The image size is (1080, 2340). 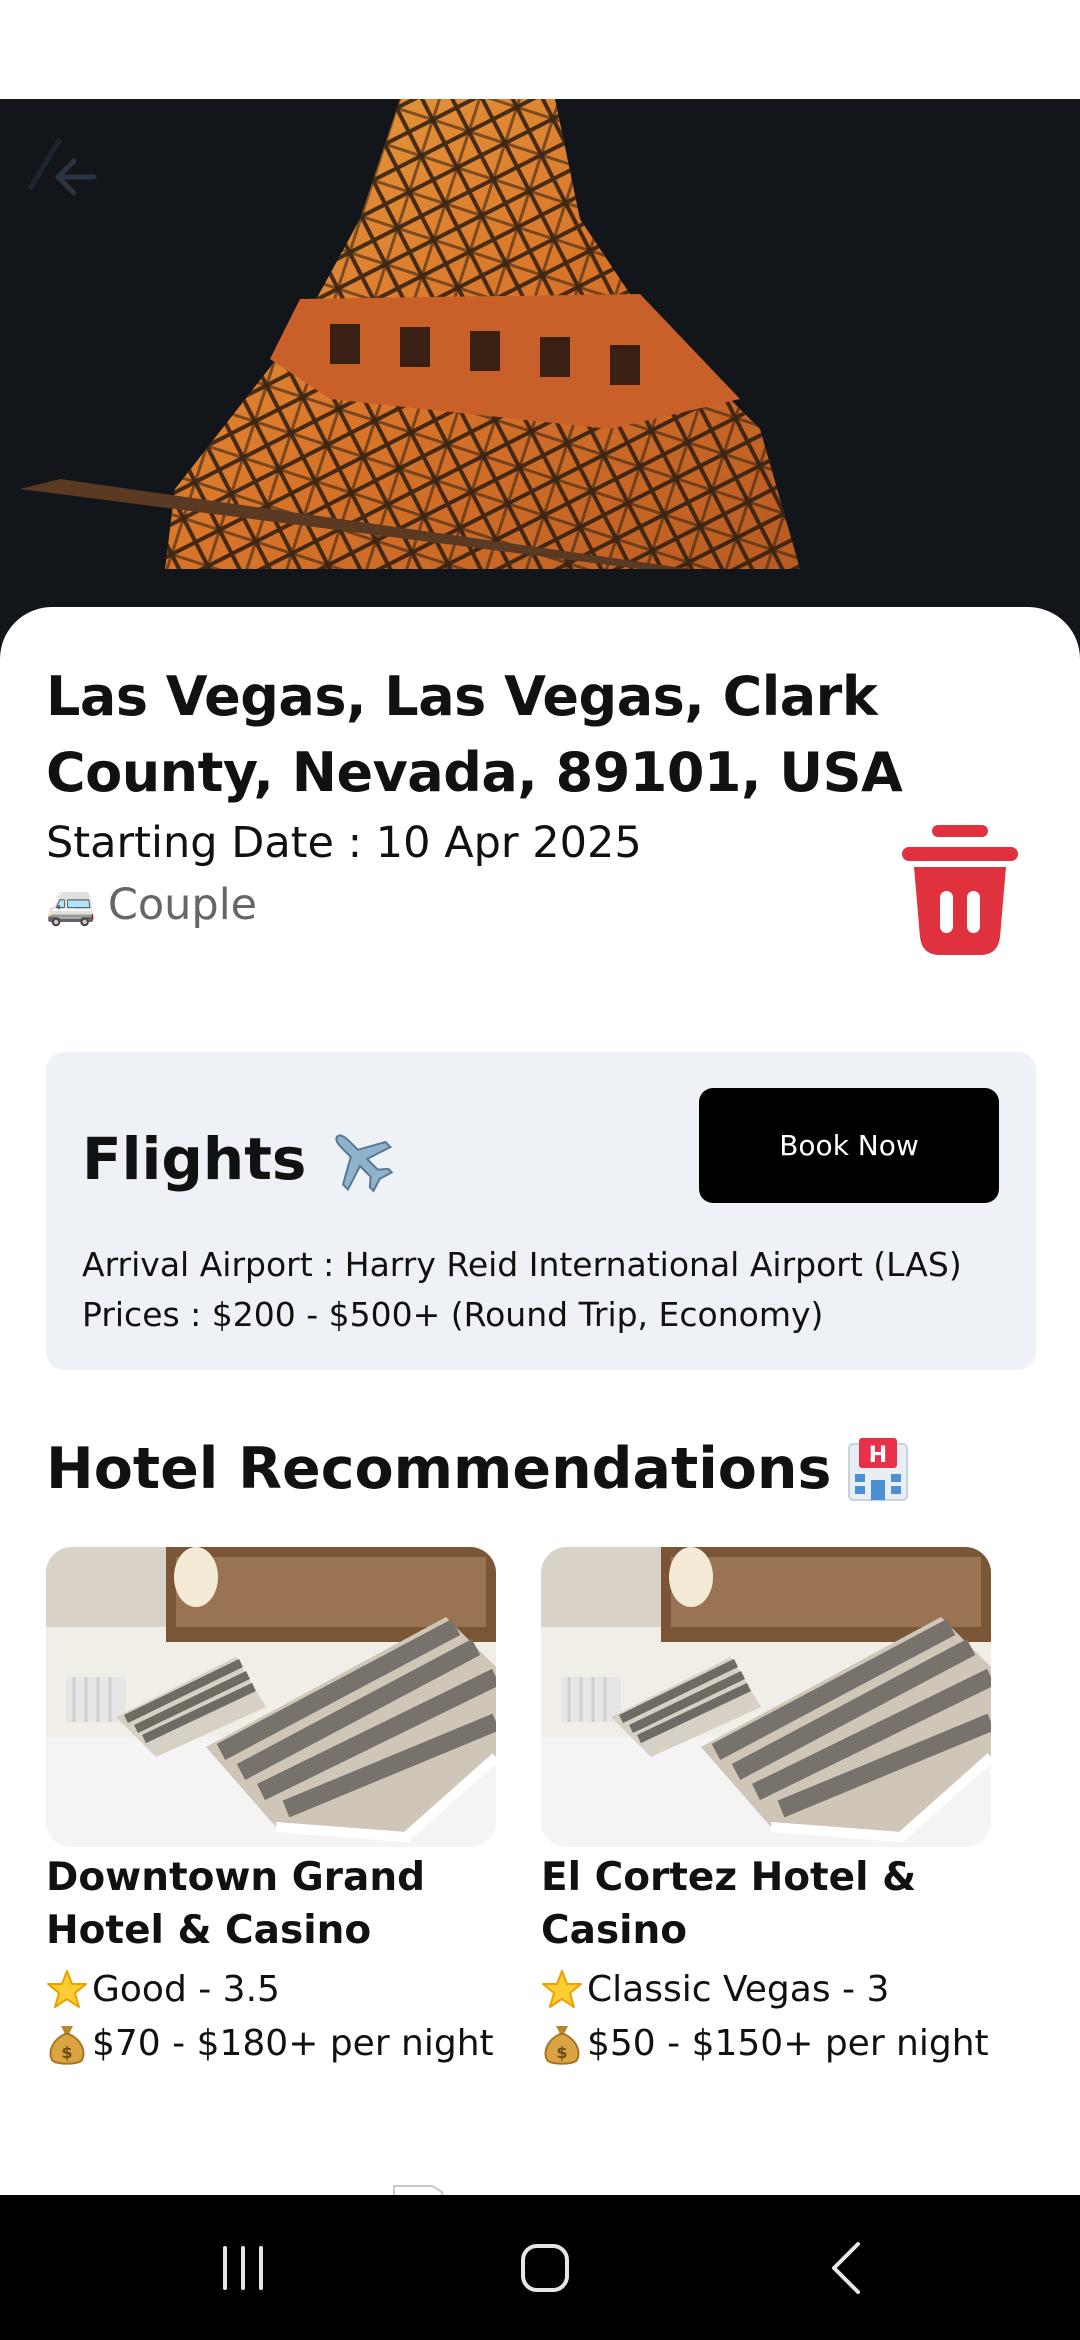 I want to click on trash-icon, so click(x=960, y=890).